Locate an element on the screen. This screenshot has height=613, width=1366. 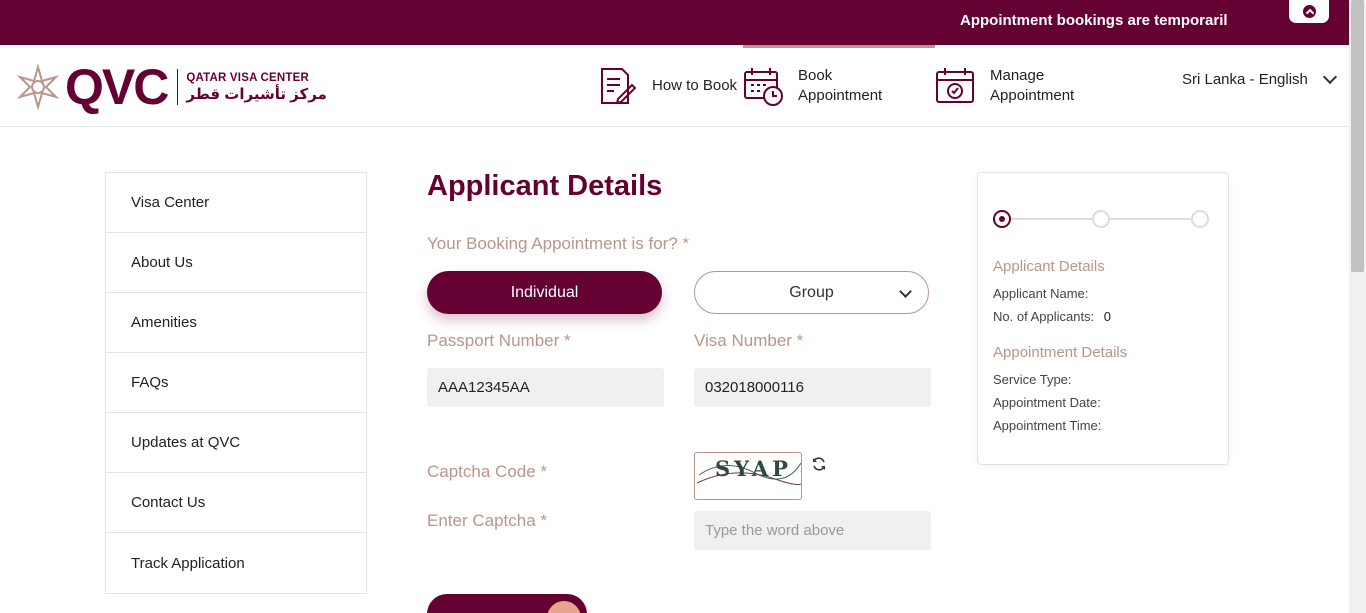
captcha-code-label: Captcha Code * is located at coordinates (487, 471).